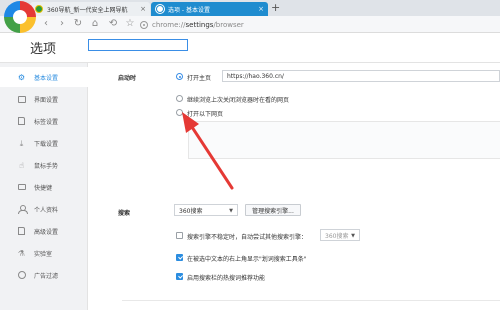 The image size is (500, 310). I want to click on sidebar-item-shortcuts: 快捷键, so click(44, 187).